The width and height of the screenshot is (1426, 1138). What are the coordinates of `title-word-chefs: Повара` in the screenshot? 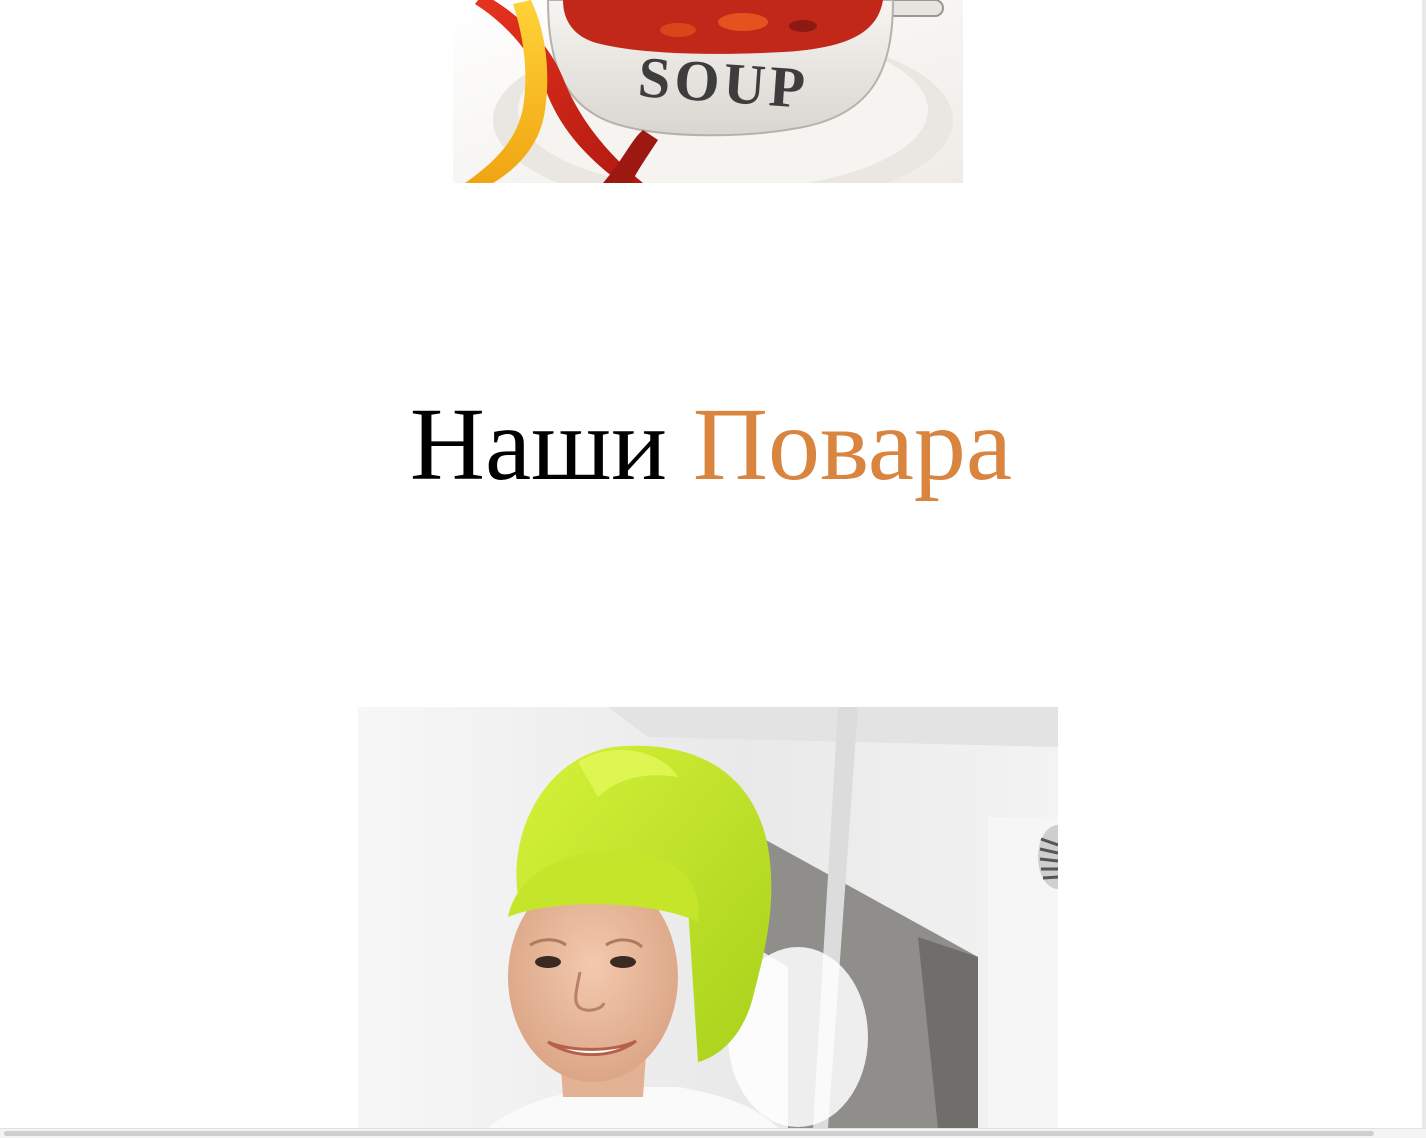 It's located at (852, 444).